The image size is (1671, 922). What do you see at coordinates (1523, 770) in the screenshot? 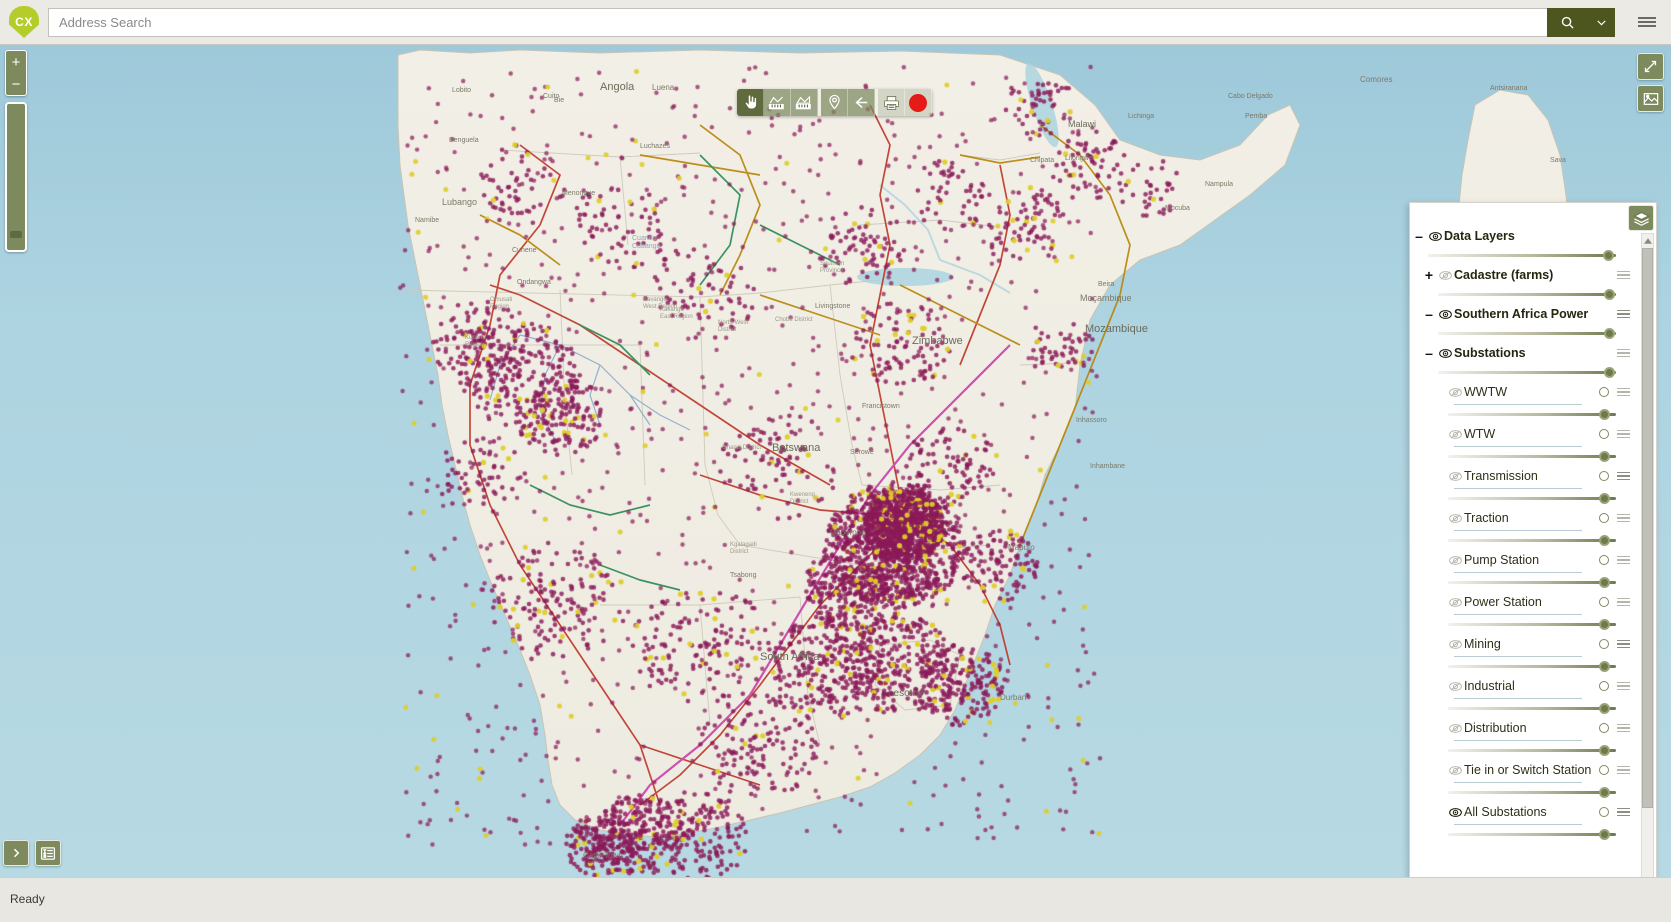
I see `layer-row: Tie in or Switch Station` at bounding box center [1523, 770].